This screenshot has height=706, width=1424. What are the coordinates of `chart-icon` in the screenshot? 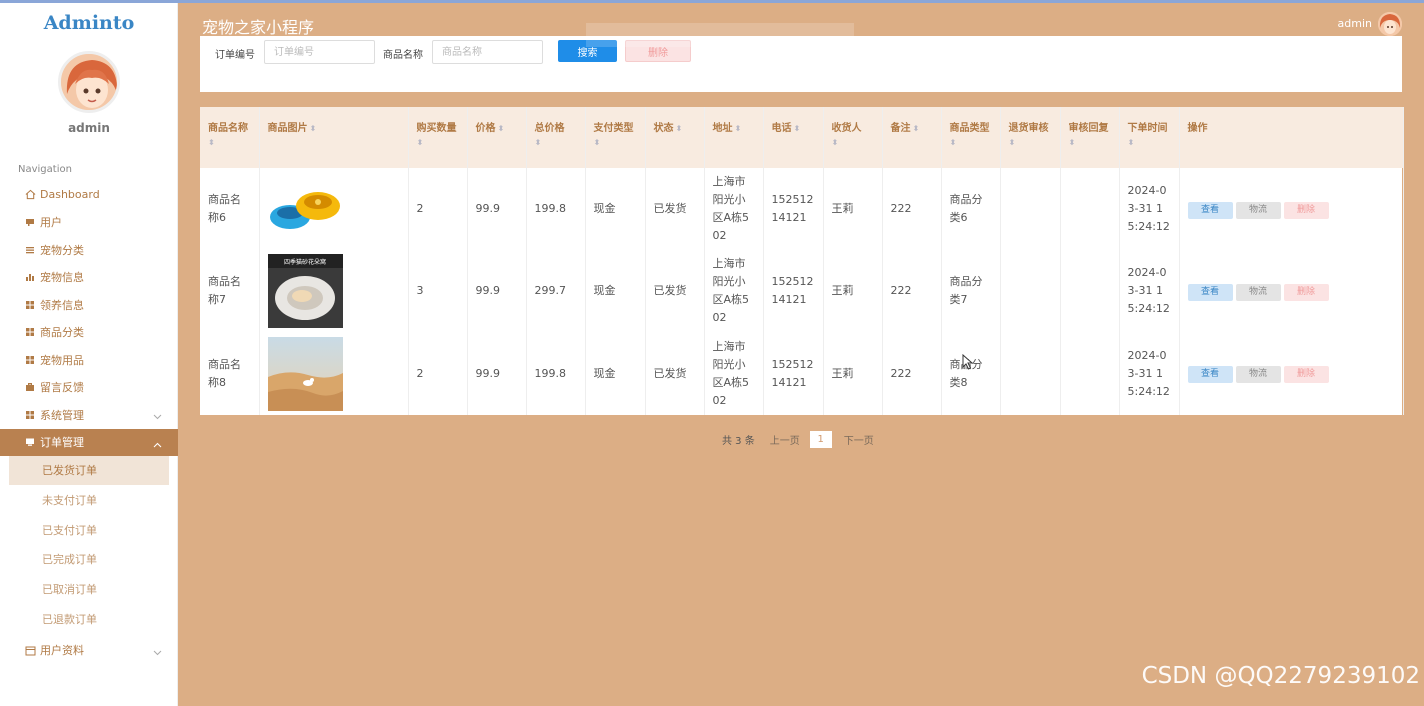 It's located at (30, 277).